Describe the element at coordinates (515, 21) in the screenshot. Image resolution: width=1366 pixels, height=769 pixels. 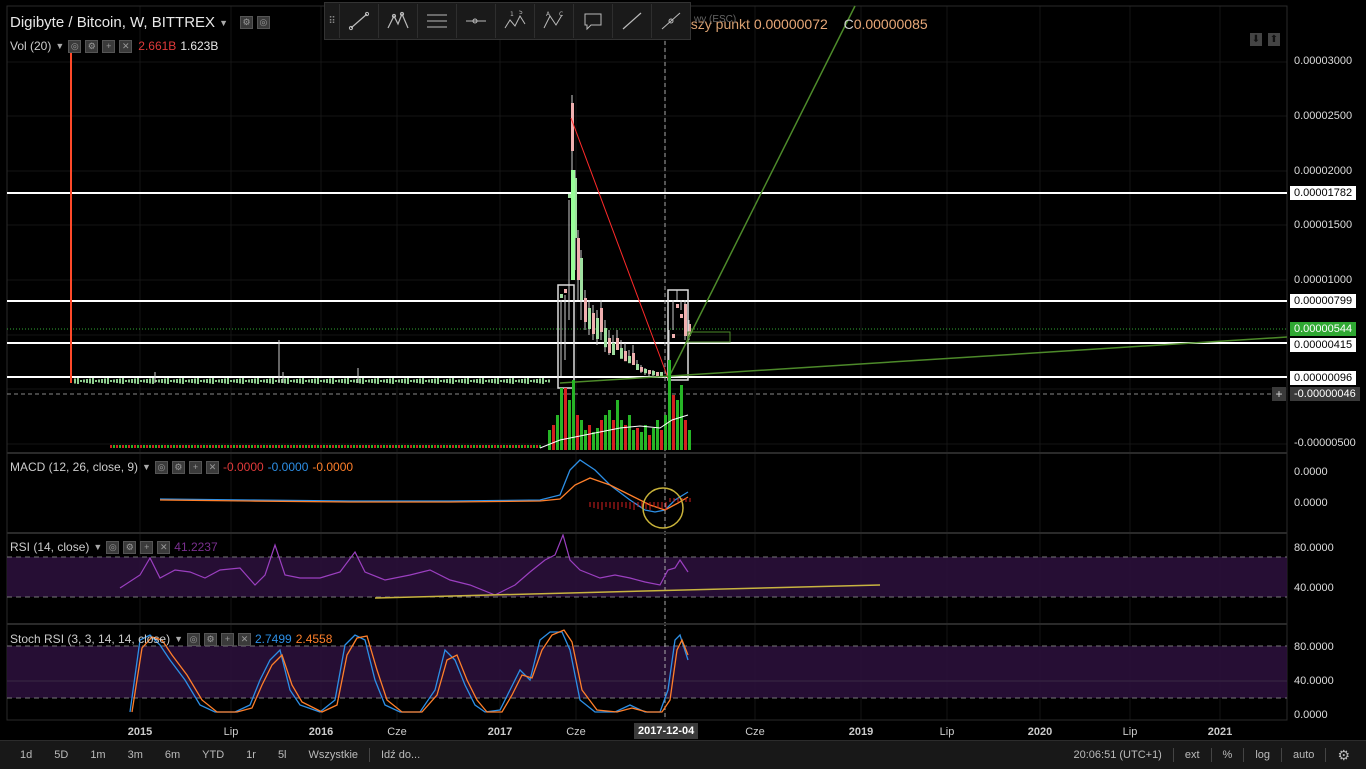
I see `pattern-15-icon: 15` at that location.